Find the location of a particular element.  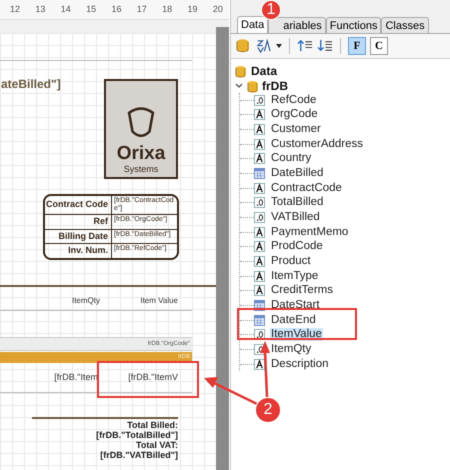

tree-item: PaymentMemo is located at coordinates (310, 232).